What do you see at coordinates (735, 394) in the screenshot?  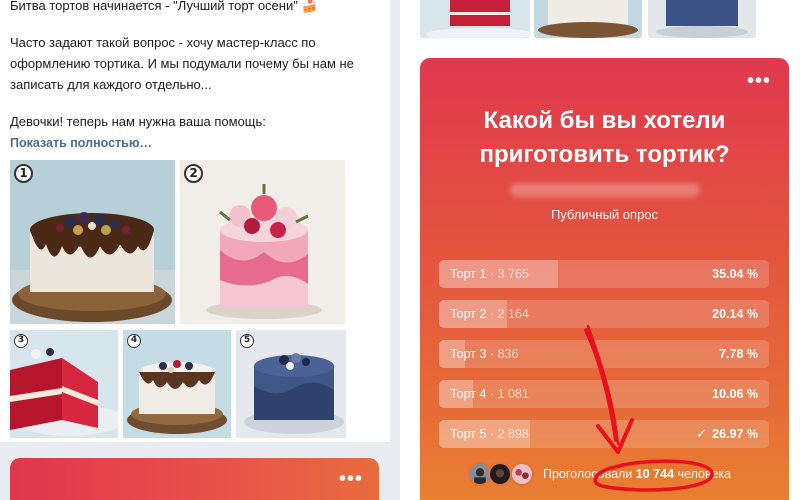 I see `poll-option-percent: 10.06 %` at bounding box center [735, 394].